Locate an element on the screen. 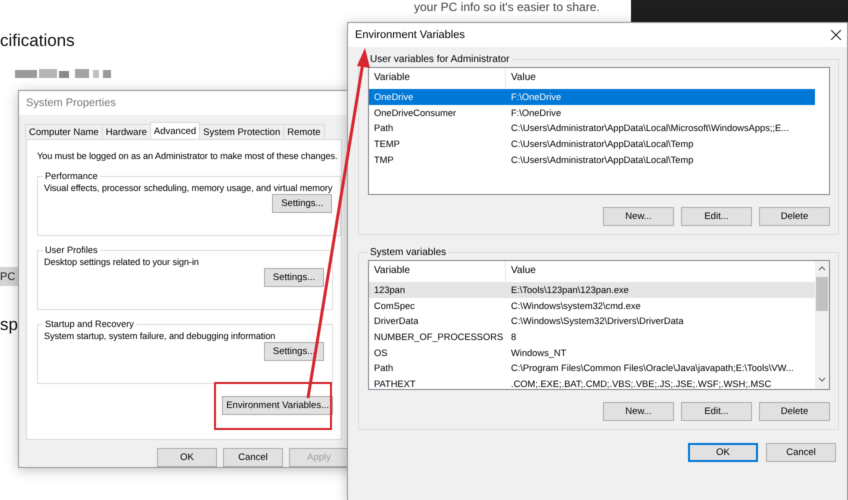 This screenshot has width=848, height=500. variable-row: DriverData C:\Windows\System32\Drivers\DriverData is located at coordinates (592, 321).